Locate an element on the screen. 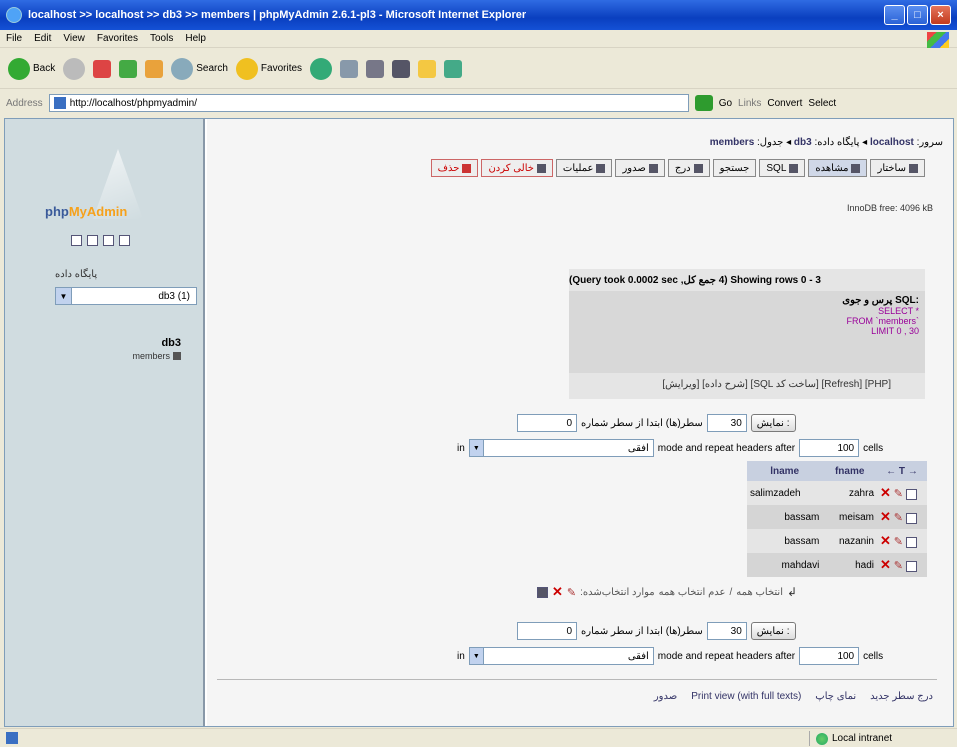 This screenshot has width=957, height=747. column-header-lname: lname is located at coordinates (785, 471).